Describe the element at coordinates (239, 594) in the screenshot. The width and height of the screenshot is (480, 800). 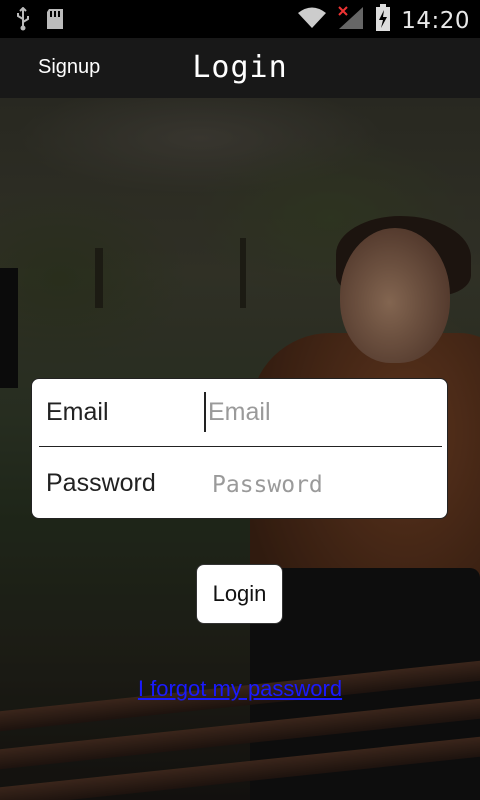
I see `login-button: Login` at that location.